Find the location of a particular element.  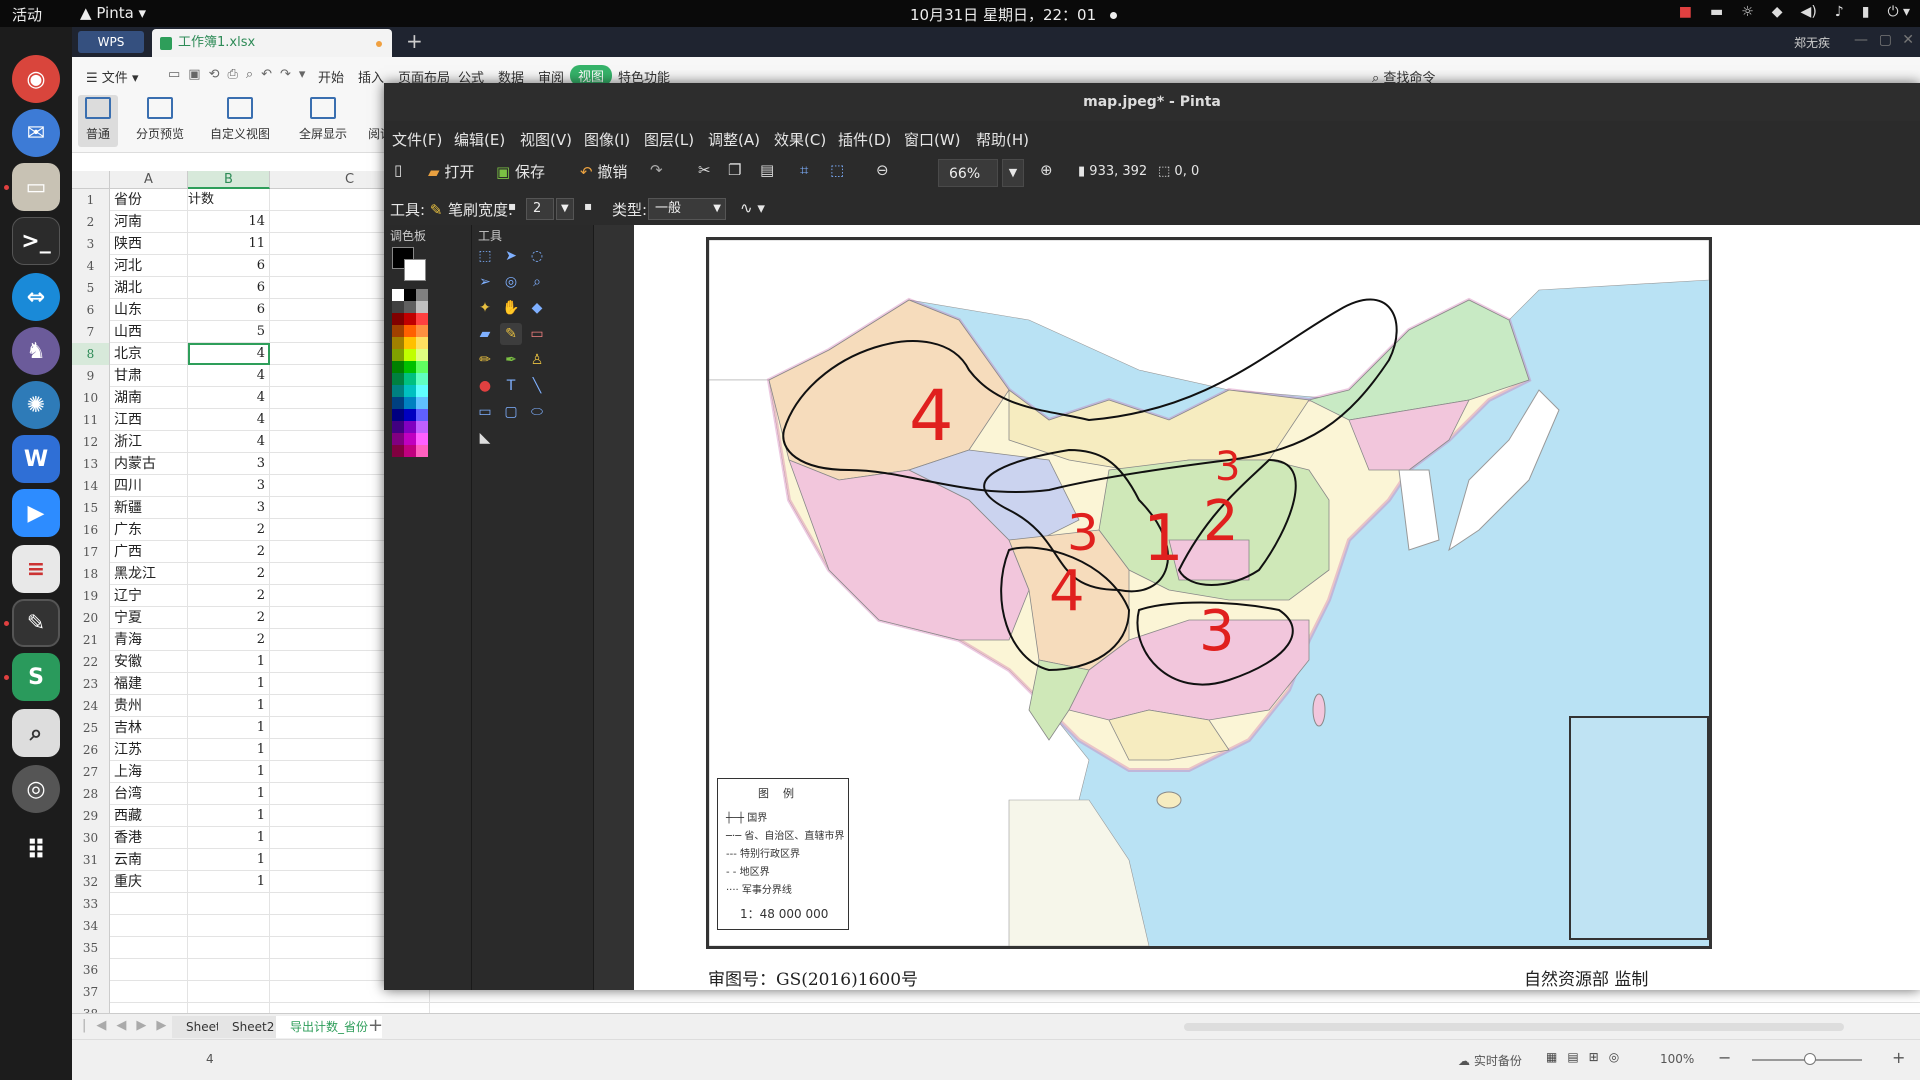

minimize-icon: — is located at coordinates (1861, 40).